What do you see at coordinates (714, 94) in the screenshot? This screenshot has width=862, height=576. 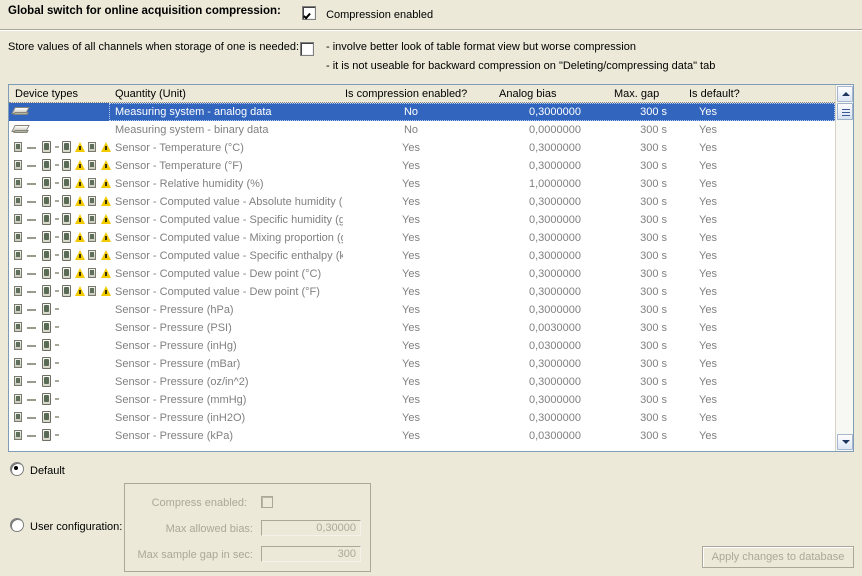 I see `column-header-is_default: Is default?` at bounding box center [714, 94].